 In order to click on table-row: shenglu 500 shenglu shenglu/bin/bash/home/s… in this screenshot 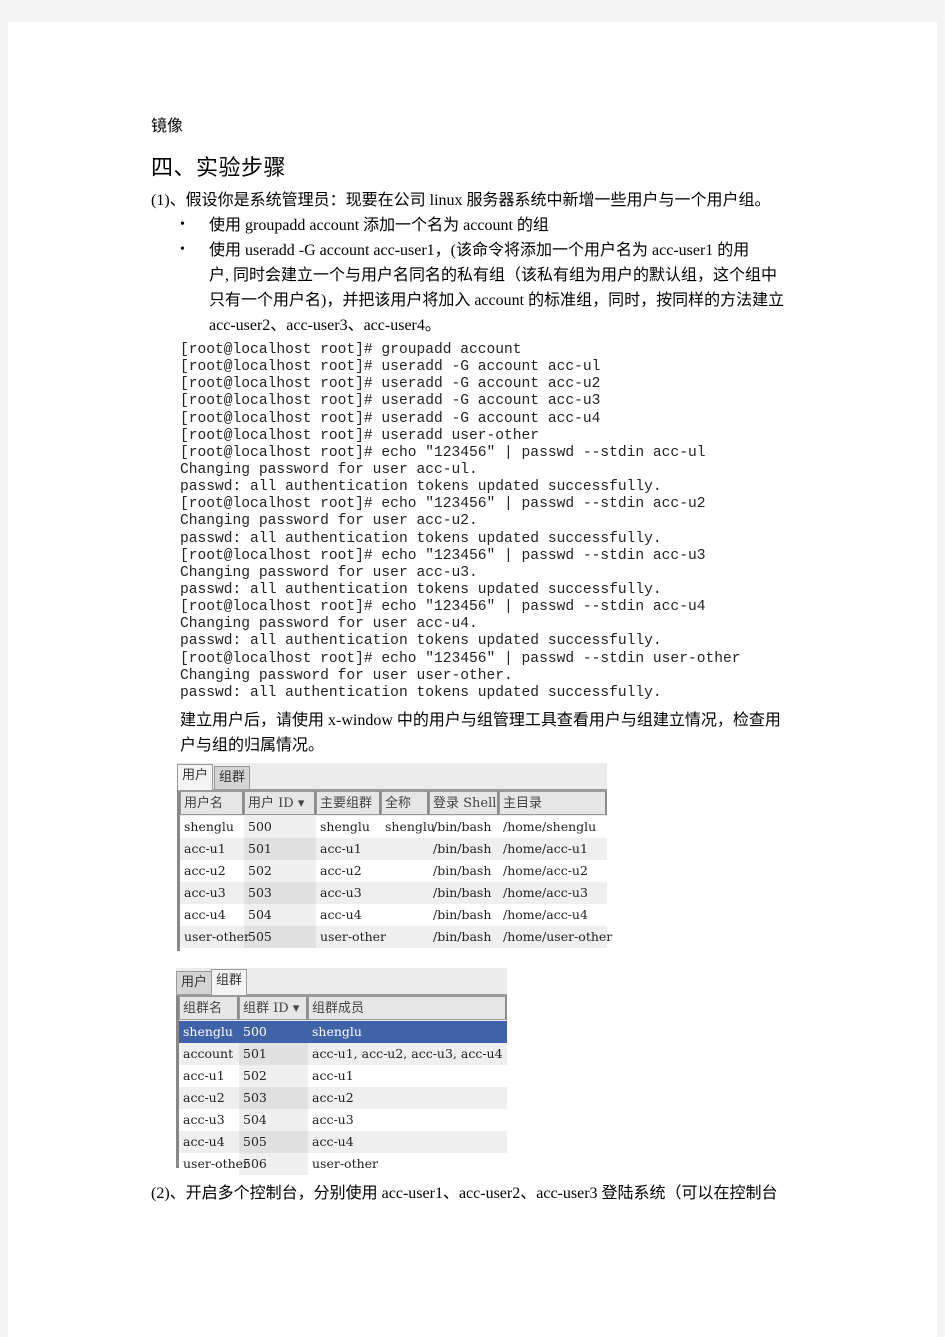, I will do `click(393, 827)`.